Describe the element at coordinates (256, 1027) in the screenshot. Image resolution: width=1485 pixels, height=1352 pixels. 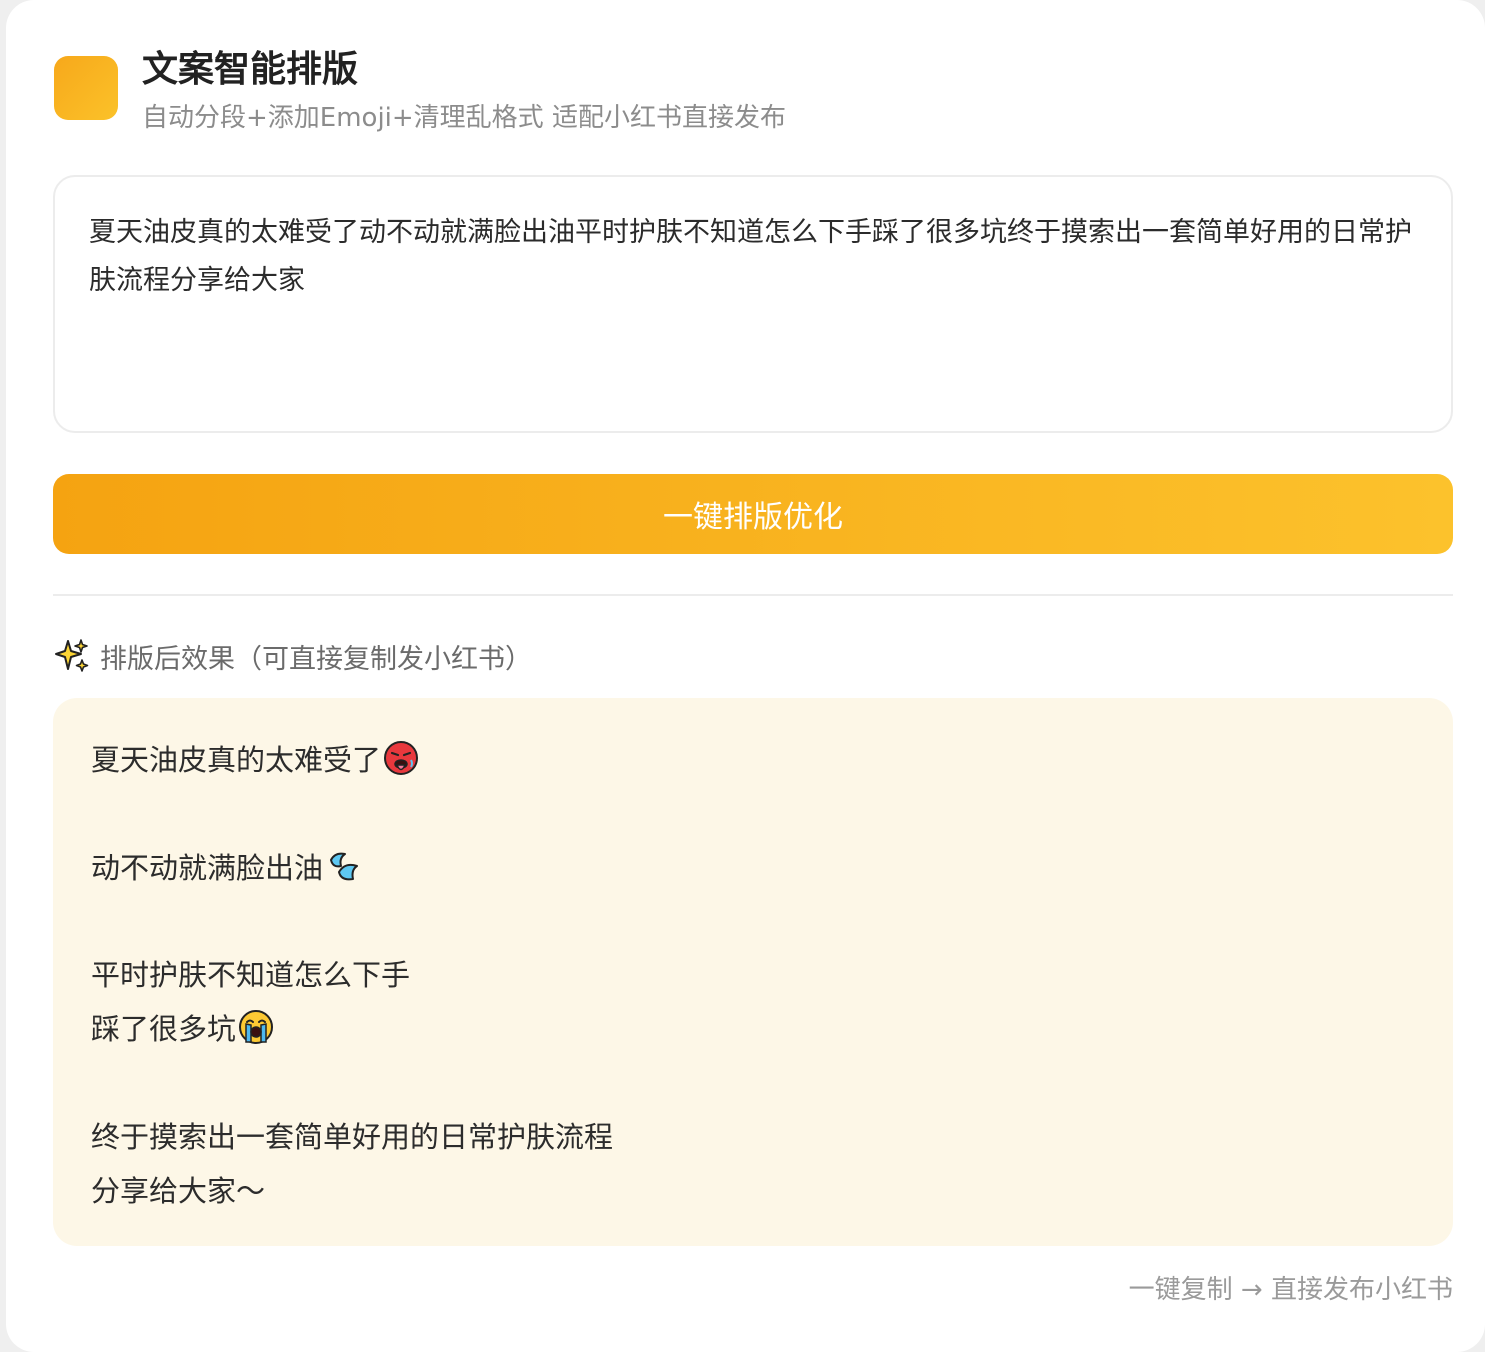
I see `loudly-crying-face-icon` at that location.